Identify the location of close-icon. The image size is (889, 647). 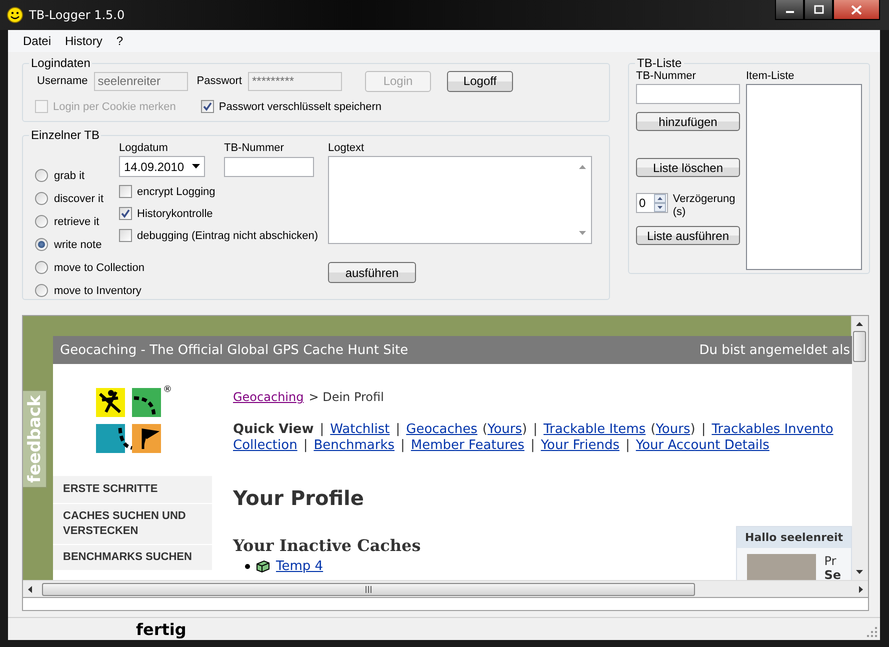
(856, 9).